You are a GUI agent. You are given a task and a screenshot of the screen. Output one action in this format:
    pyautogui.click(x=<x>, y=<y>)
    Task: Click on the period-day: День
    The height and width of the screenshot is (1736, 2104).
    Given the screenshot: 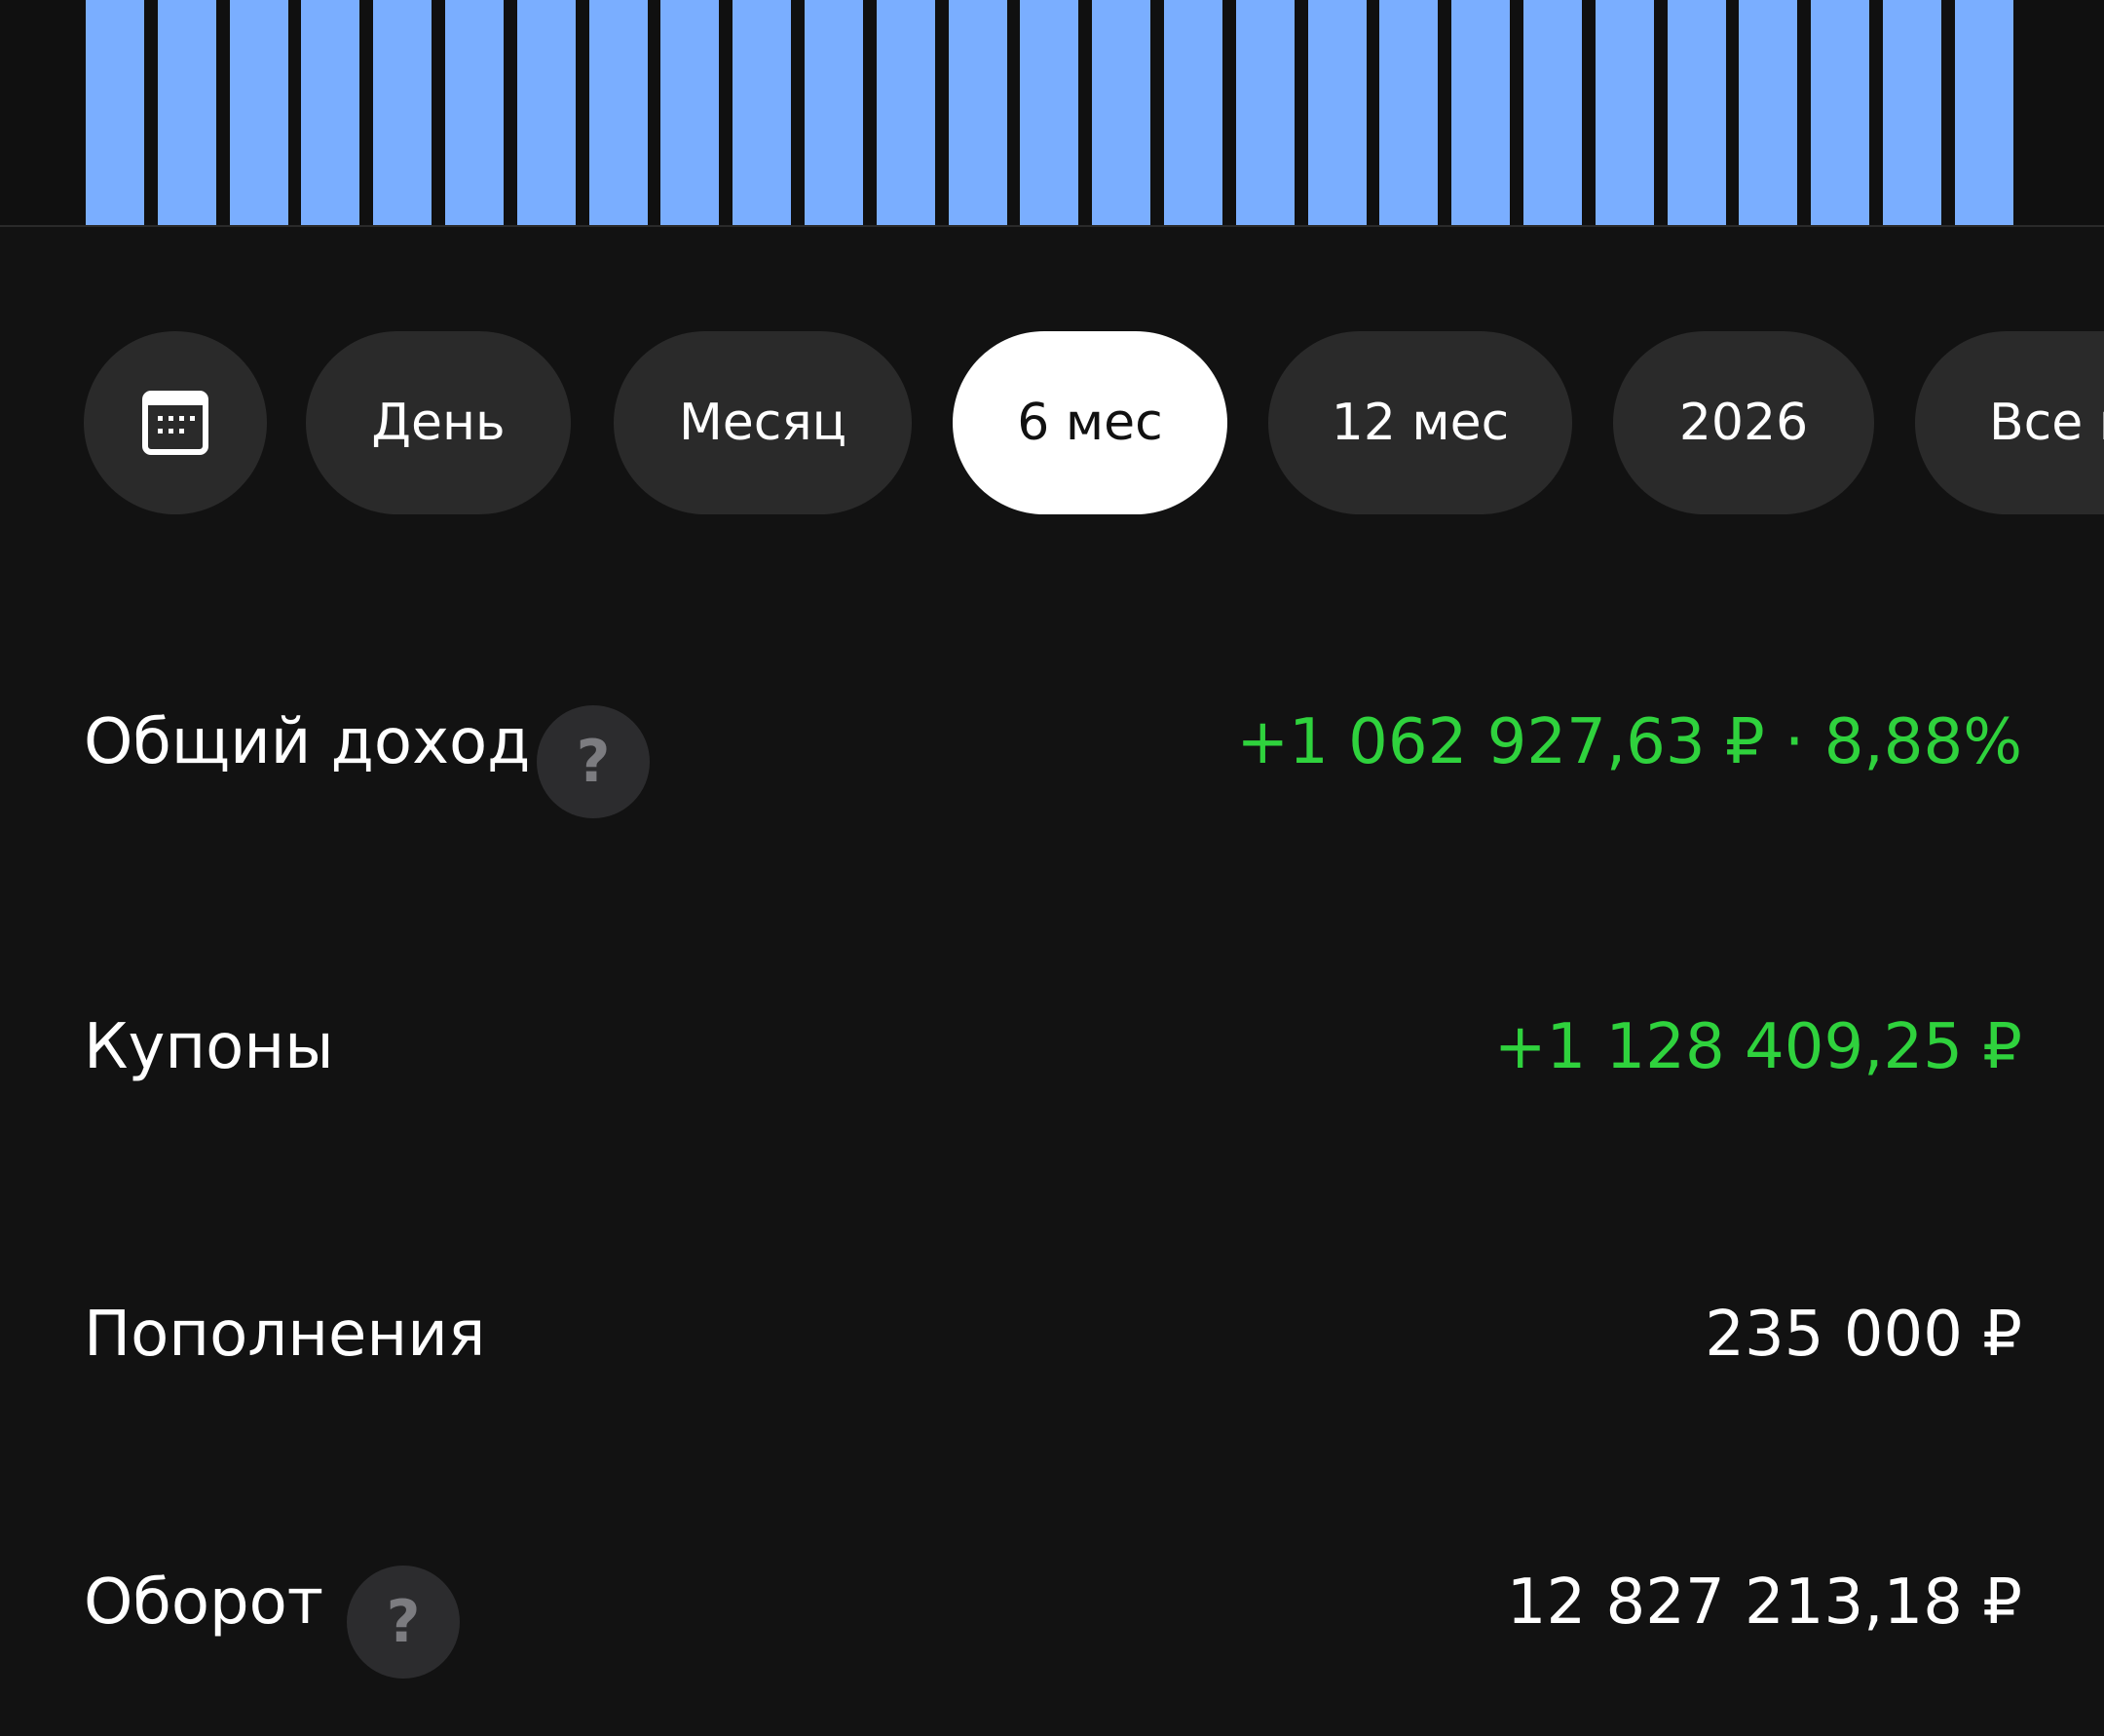 What is the action you would take?
    pyautogui.click(x=438, y=422)
    